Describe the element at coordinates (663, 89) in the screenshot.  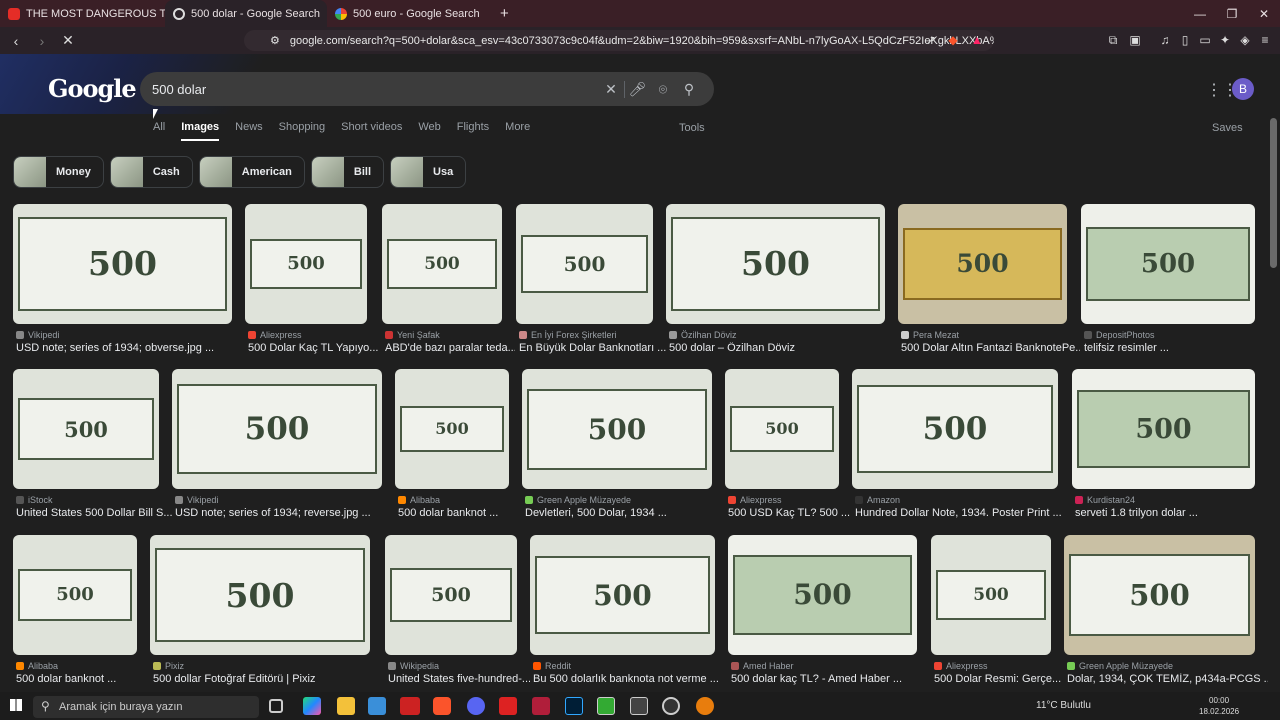
I see `lens-icon: ⌾` at that location.